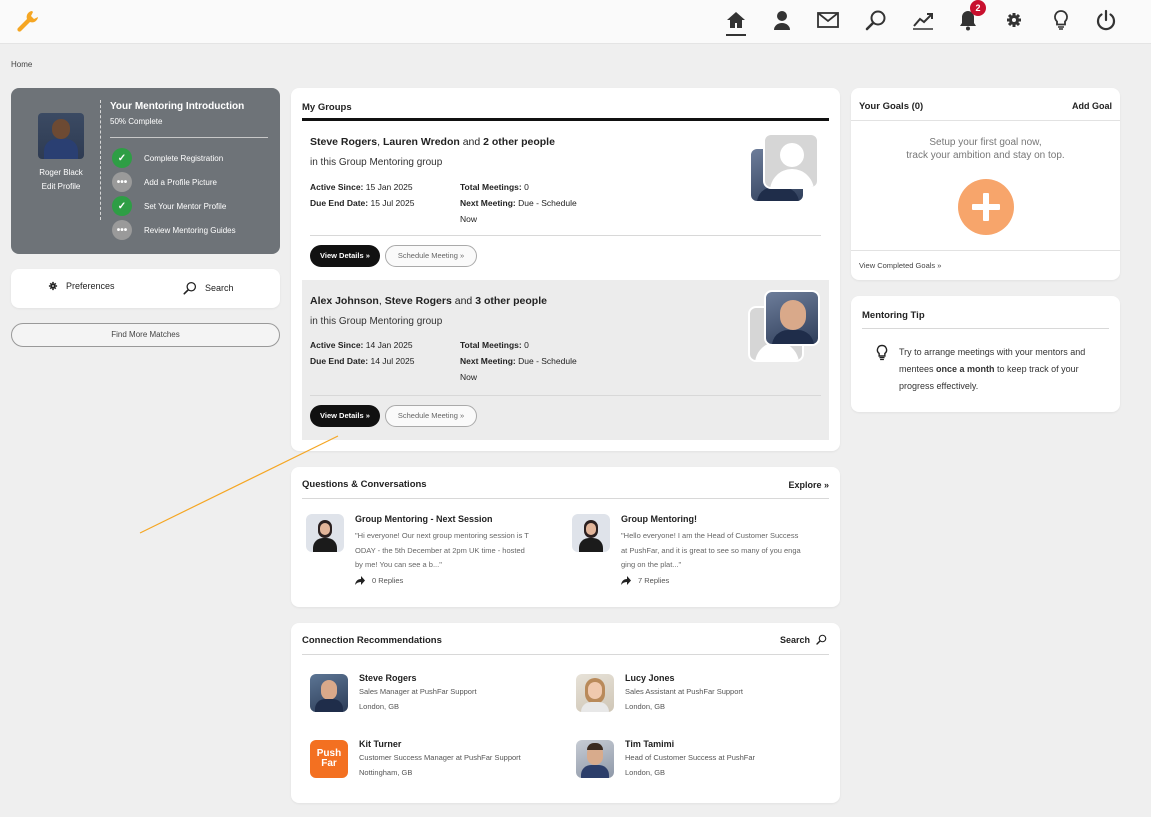  What do you see at coordinates (736, 35) in the screenshot?
I see `active-tab-indicator` at bounding box center [736, 35].